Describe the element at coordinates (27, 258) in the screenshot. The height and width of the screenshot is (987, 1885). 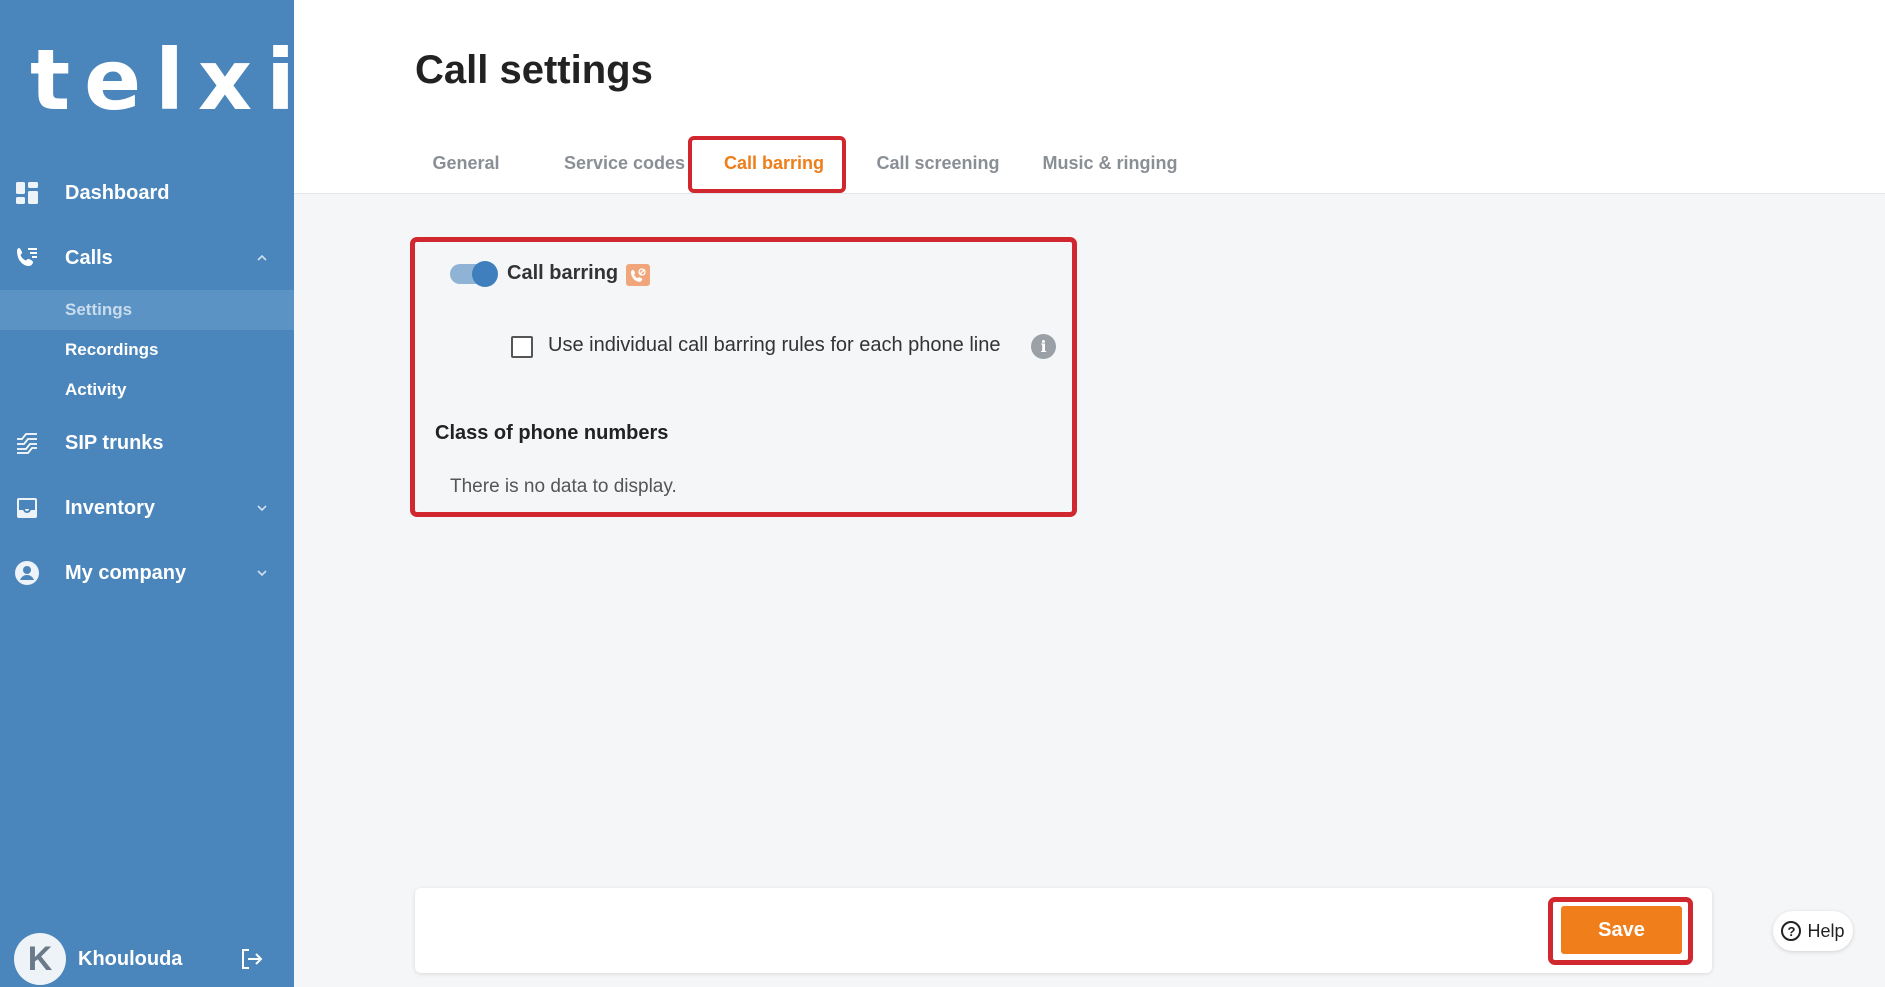
I see `phone-list-icon` at that location.